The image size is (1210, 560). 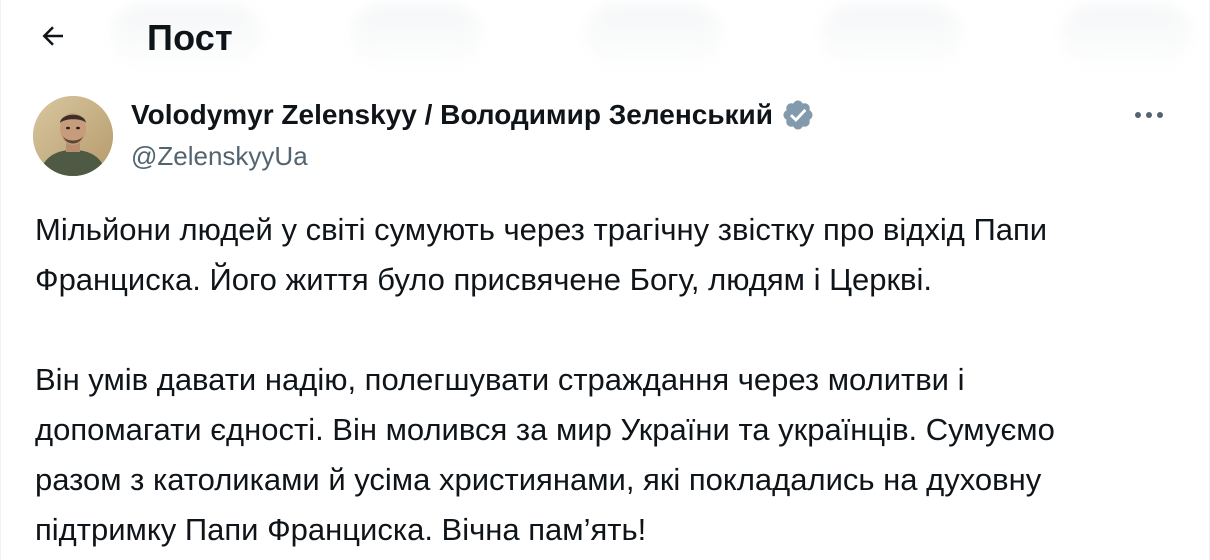 I want to click on avatar, so click(x=73, y=136).